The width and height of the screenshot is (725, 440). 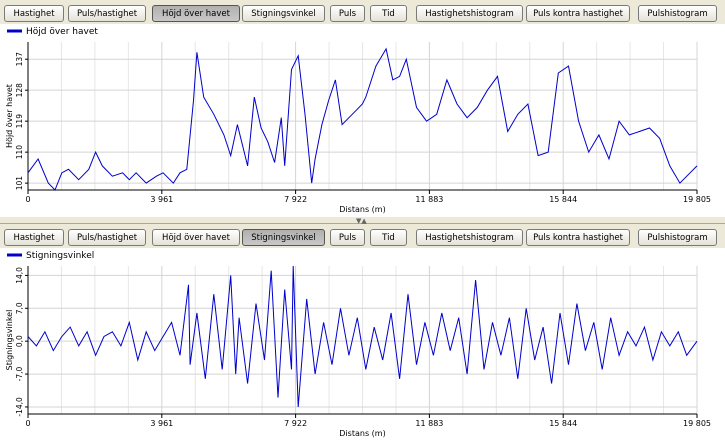 I want to click on y-tick-label: 14,0, so click(x=19, y=275).